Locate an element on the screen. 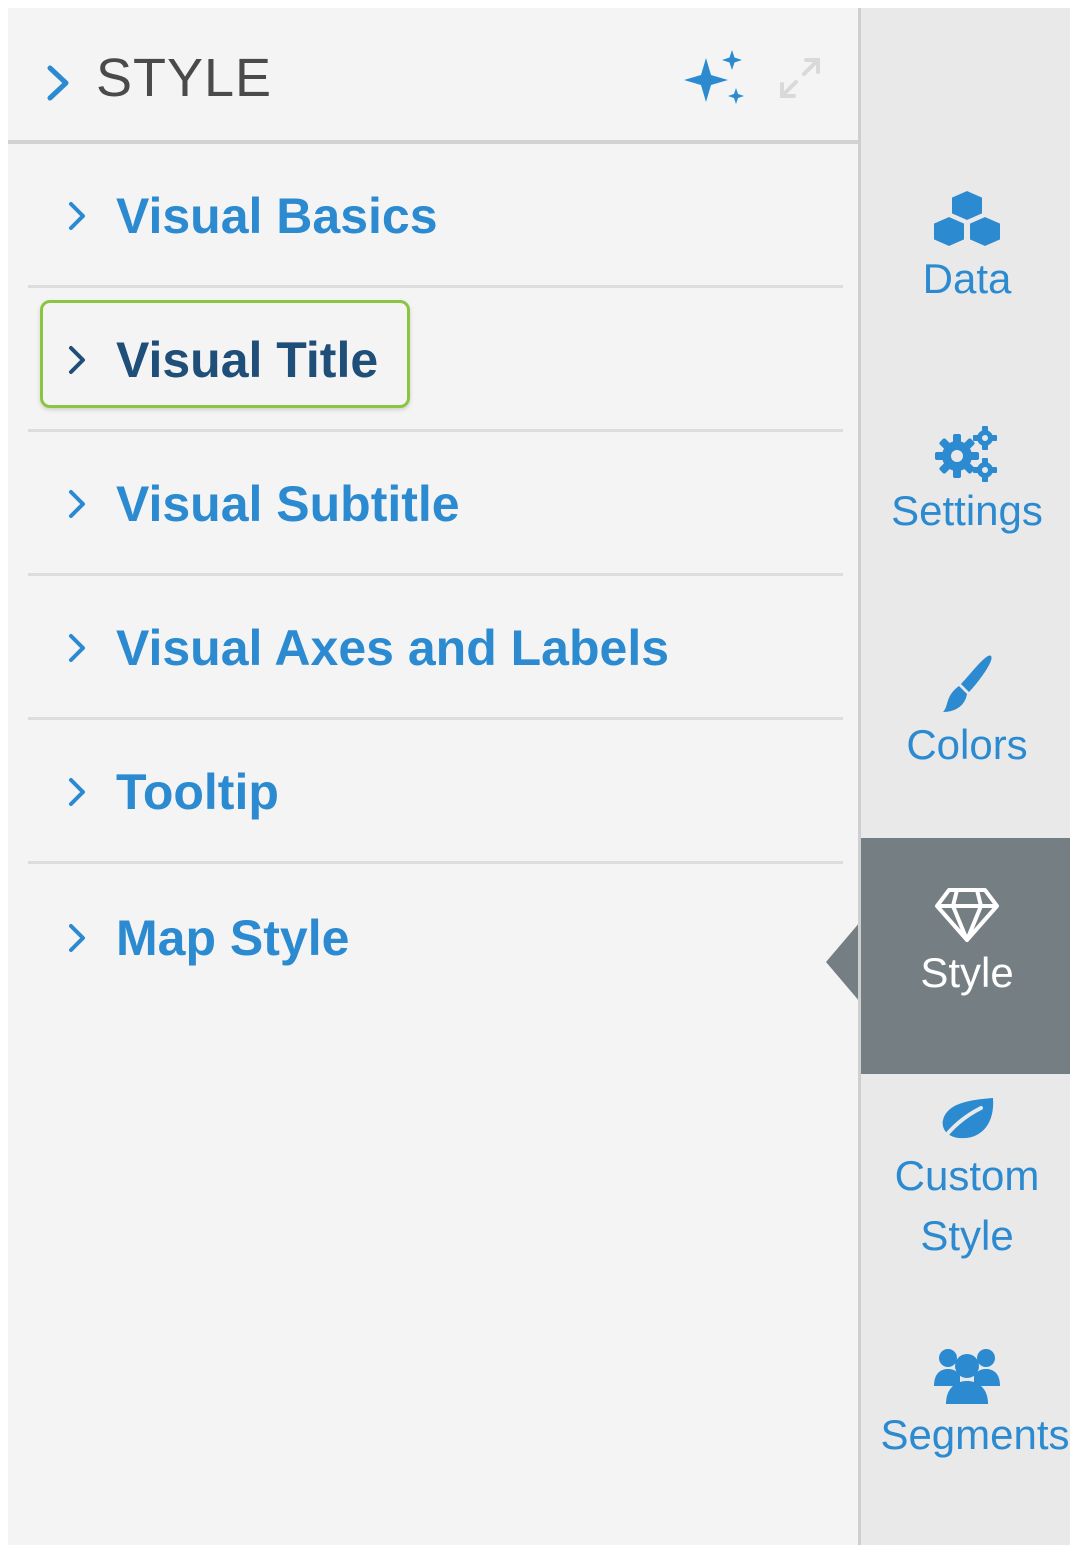 This screenshot has height=1545, width=1070. tab-label: Style is located at coordinates (967, 972).